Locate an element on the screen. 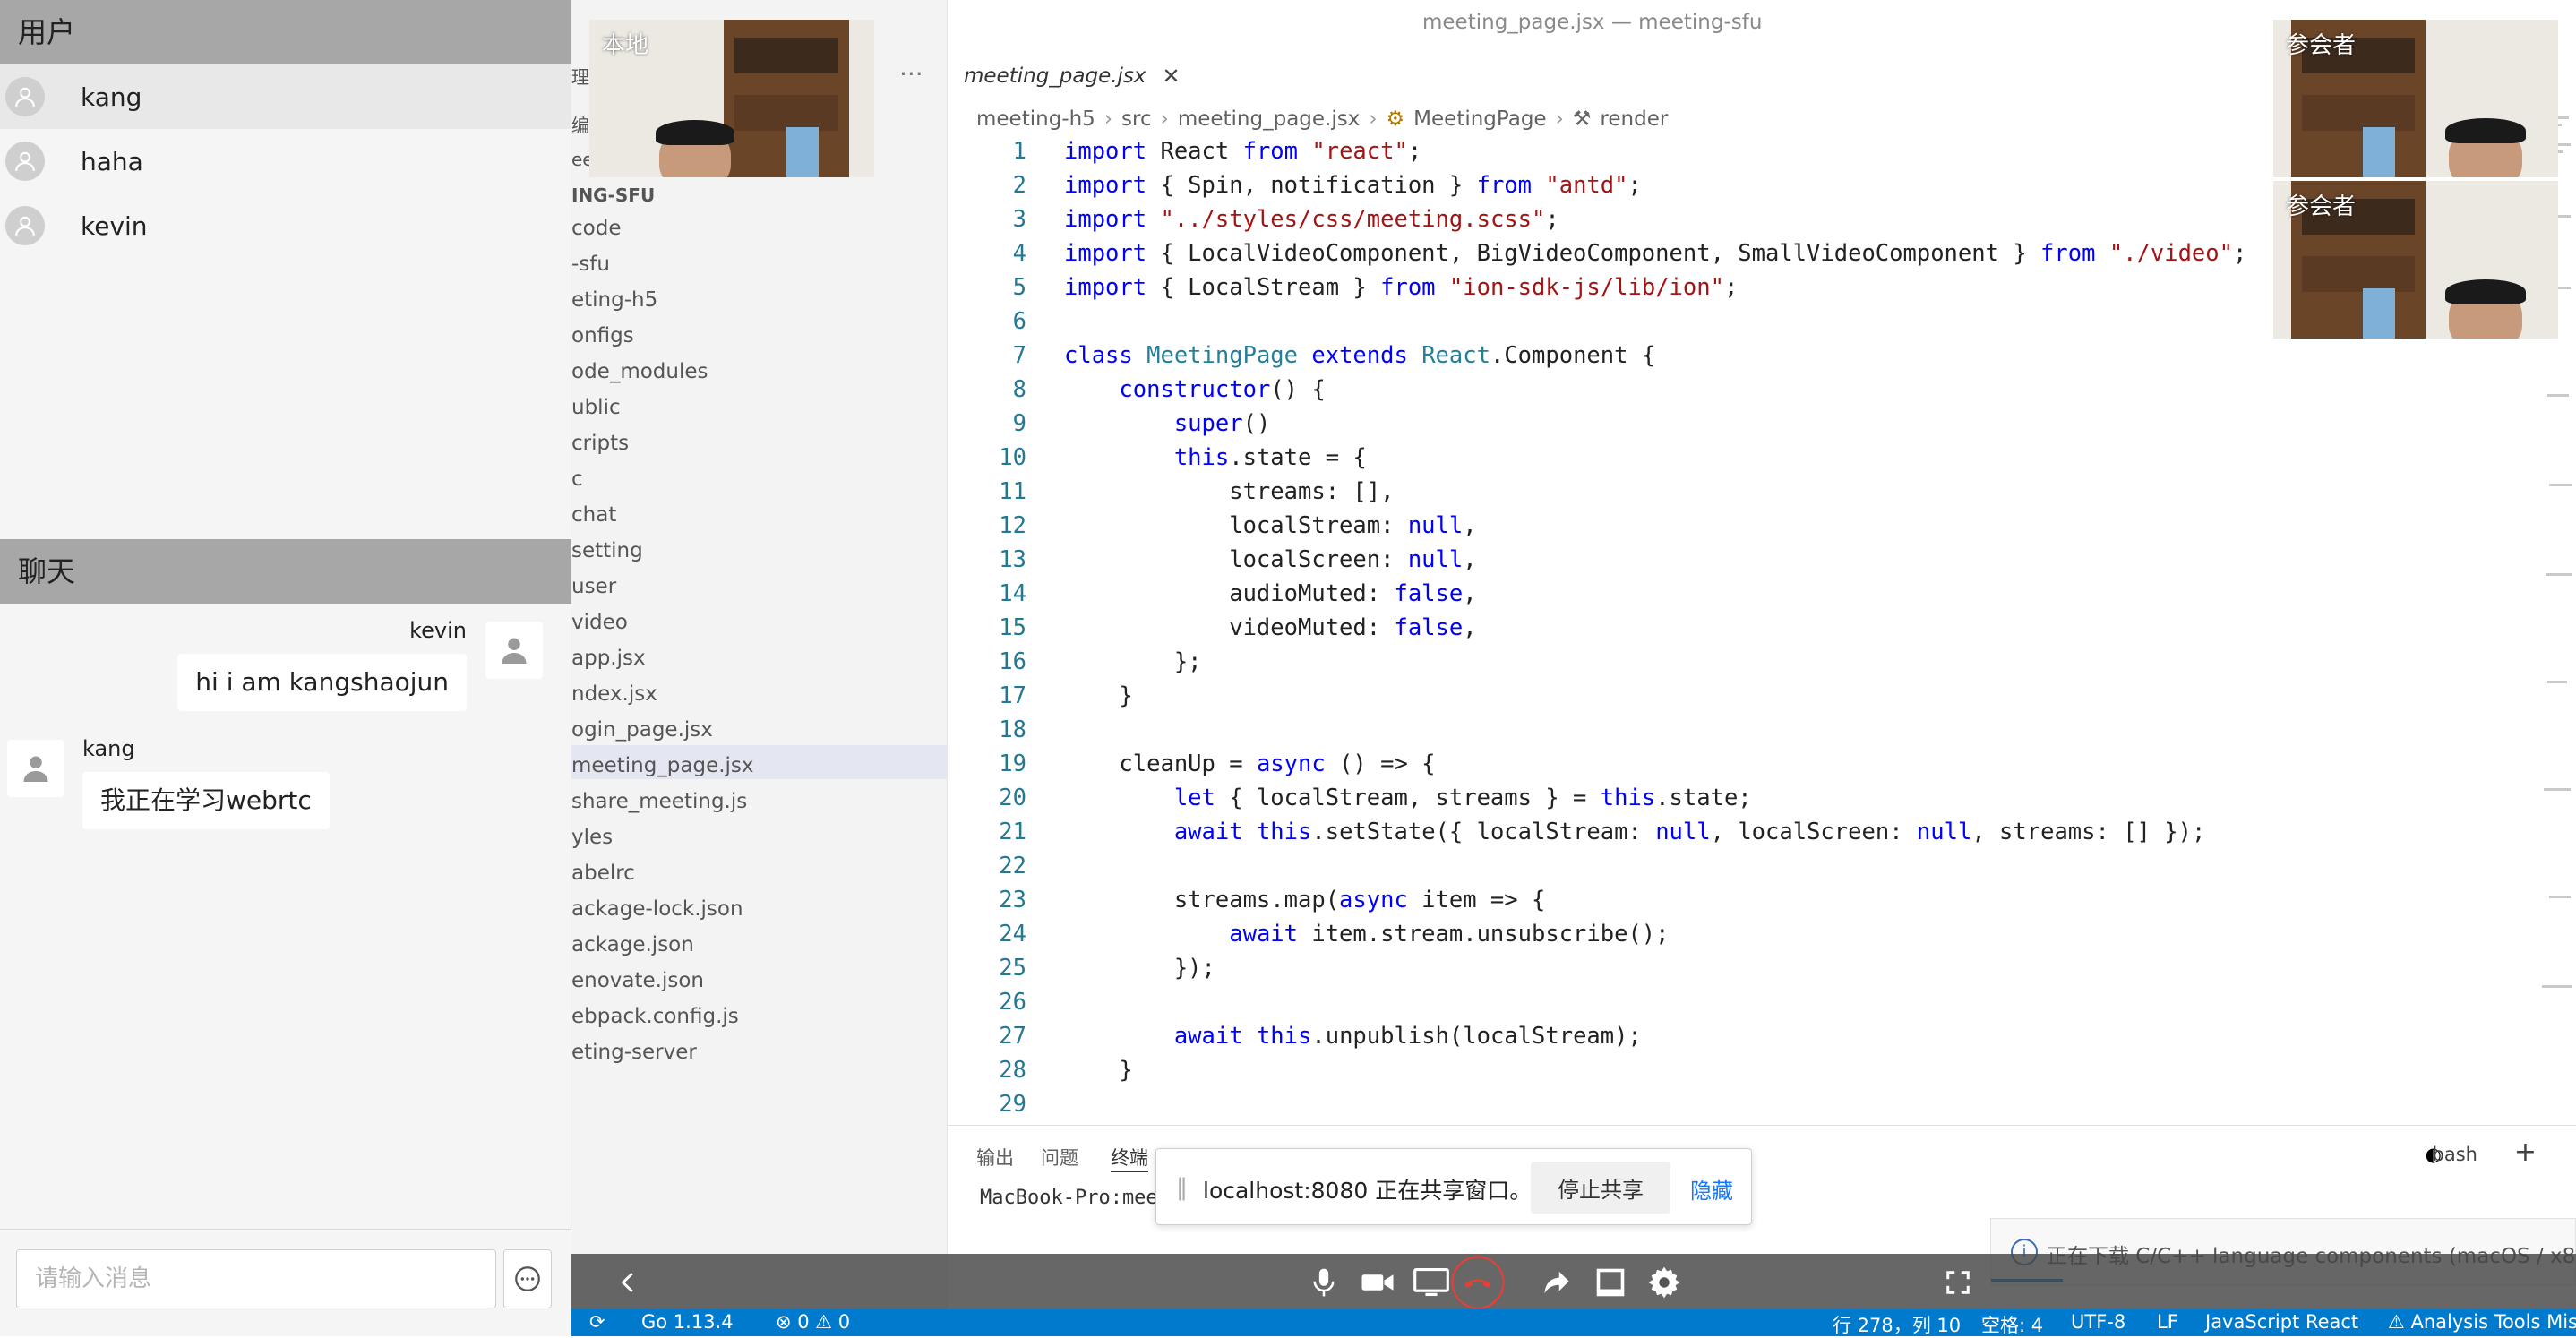 The image size is (2576, 1338). line-number: 4 is located at coordinates (1019, 253).